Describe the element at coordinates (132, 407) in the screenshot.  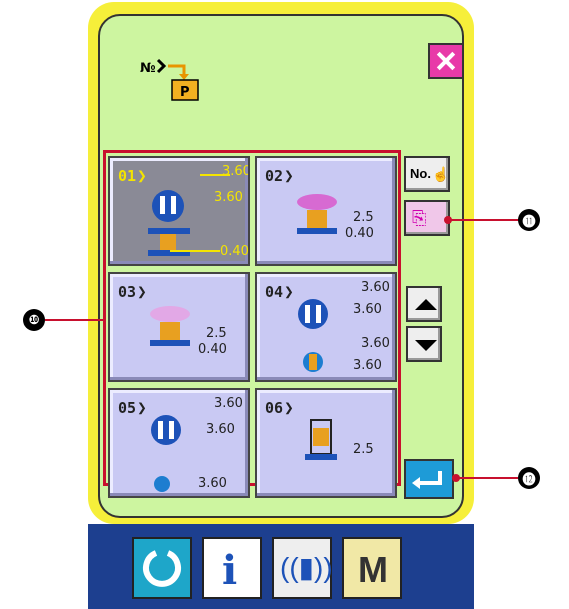
I see `pattern-number: 05` at that location.